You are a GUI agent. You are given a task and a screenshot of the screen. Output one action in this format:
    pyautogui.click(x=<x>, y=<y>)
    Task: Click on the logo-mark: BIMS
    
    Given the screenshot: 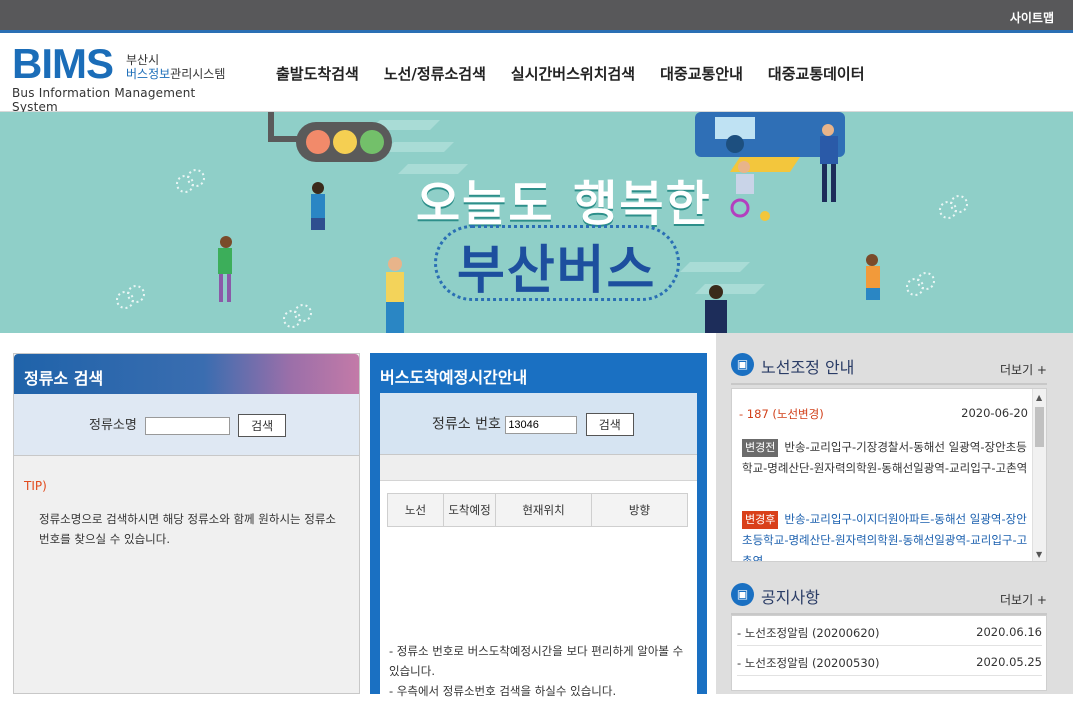 What is the action you would take?
    pyautogui.click(x=63, y=63)
    